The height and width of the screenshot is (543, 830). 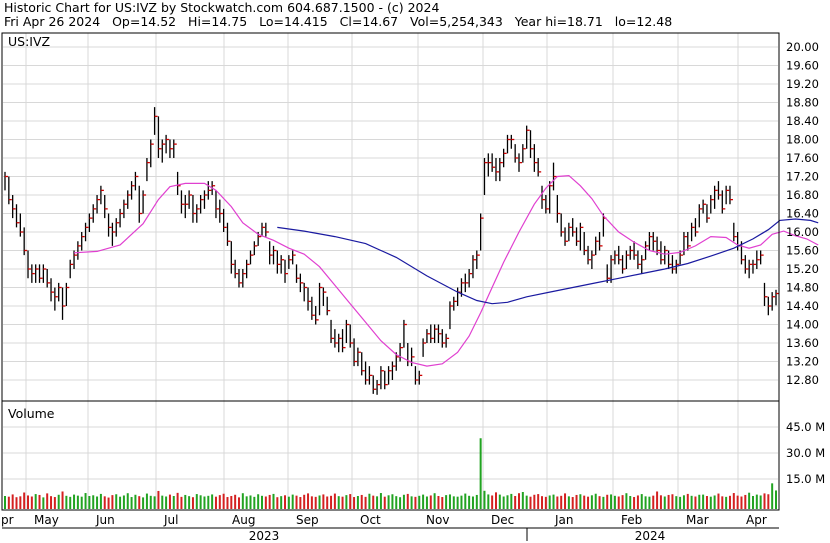 What do you see at coordinates (802, 158) in the screenshot?
I see `price-tick-label: 17.60` at bounding box center [802, 158].